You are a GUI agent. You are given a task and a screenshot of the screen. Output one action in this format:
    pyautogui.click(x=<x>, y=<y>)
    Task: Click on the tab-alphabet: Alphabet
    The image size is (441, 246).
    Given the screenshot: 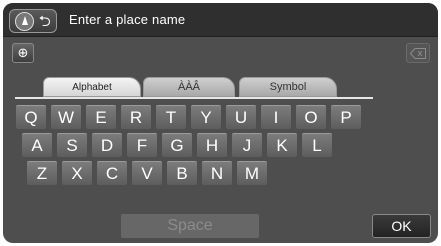 What is the action you would take?
    pyautogui.click(x=92, y=87)
    